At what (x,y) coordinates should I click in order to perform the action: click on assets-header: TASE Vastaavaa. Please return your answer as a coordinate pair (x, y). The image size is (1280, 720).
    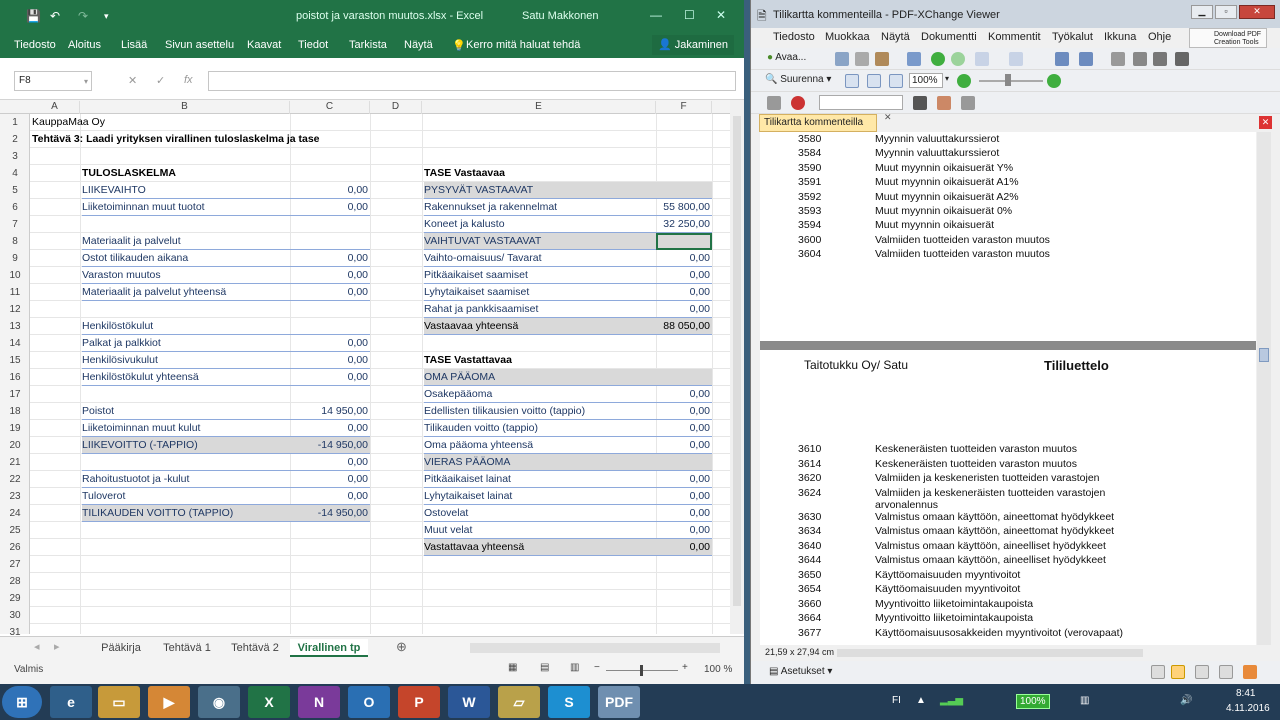
    Looking at the image, I should click on (464, 173).